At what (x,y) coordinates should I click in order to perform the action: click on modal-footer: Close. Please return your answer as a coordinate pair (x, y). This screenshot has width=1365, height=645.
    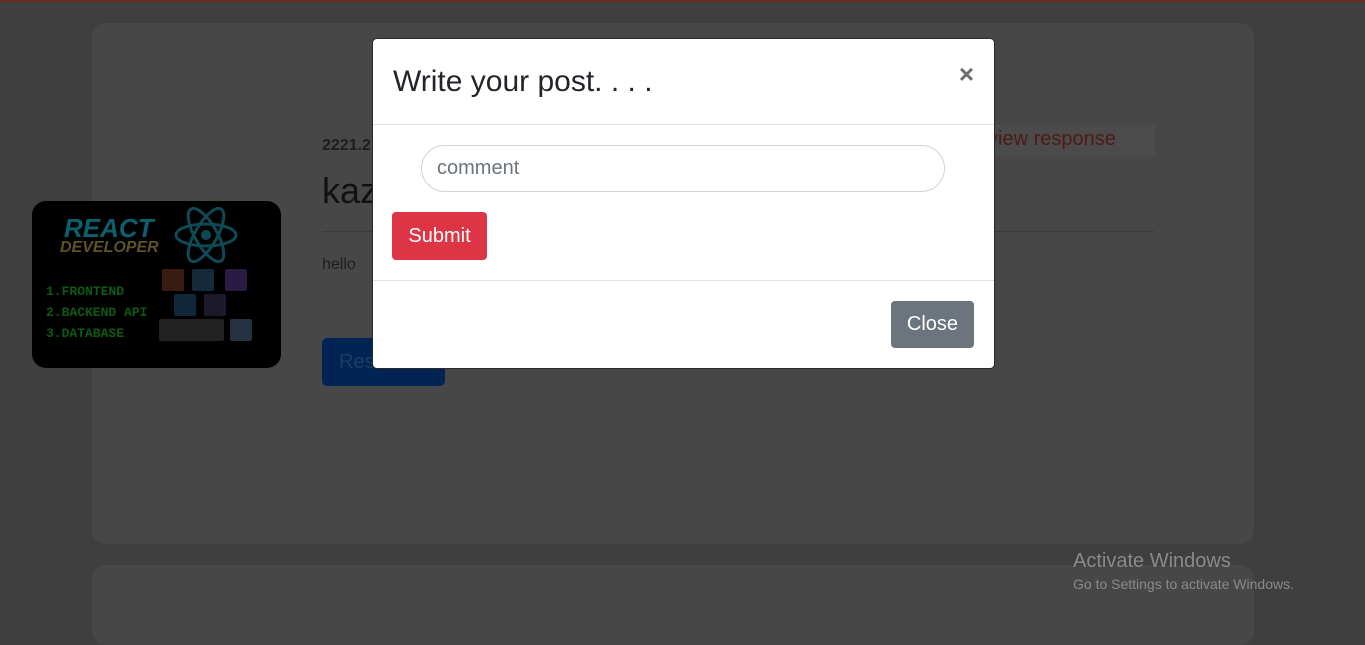
    Looking at the image, I should click on (683, 325).